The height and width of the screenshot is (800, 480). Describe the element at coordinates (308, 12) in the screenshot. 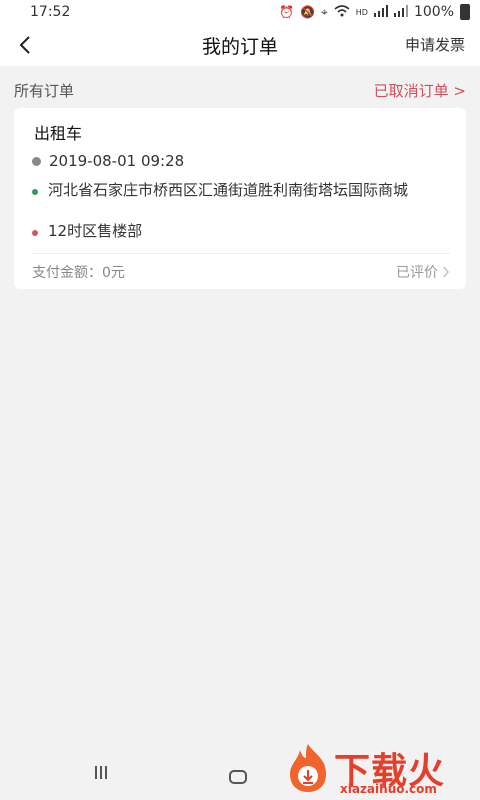

I see `mute-icon: 🔕` at that location.